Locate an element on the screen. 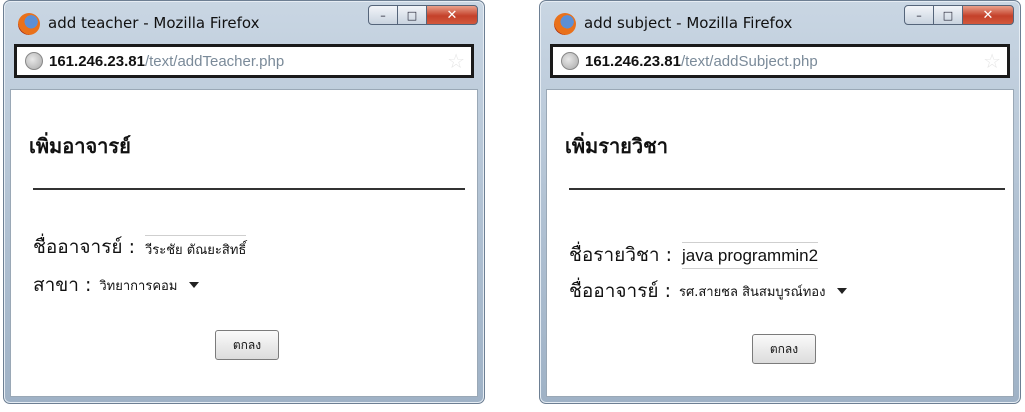  url-text: 161.246.23.81/text/addTeacher.php is located at coordinates (166, 61).